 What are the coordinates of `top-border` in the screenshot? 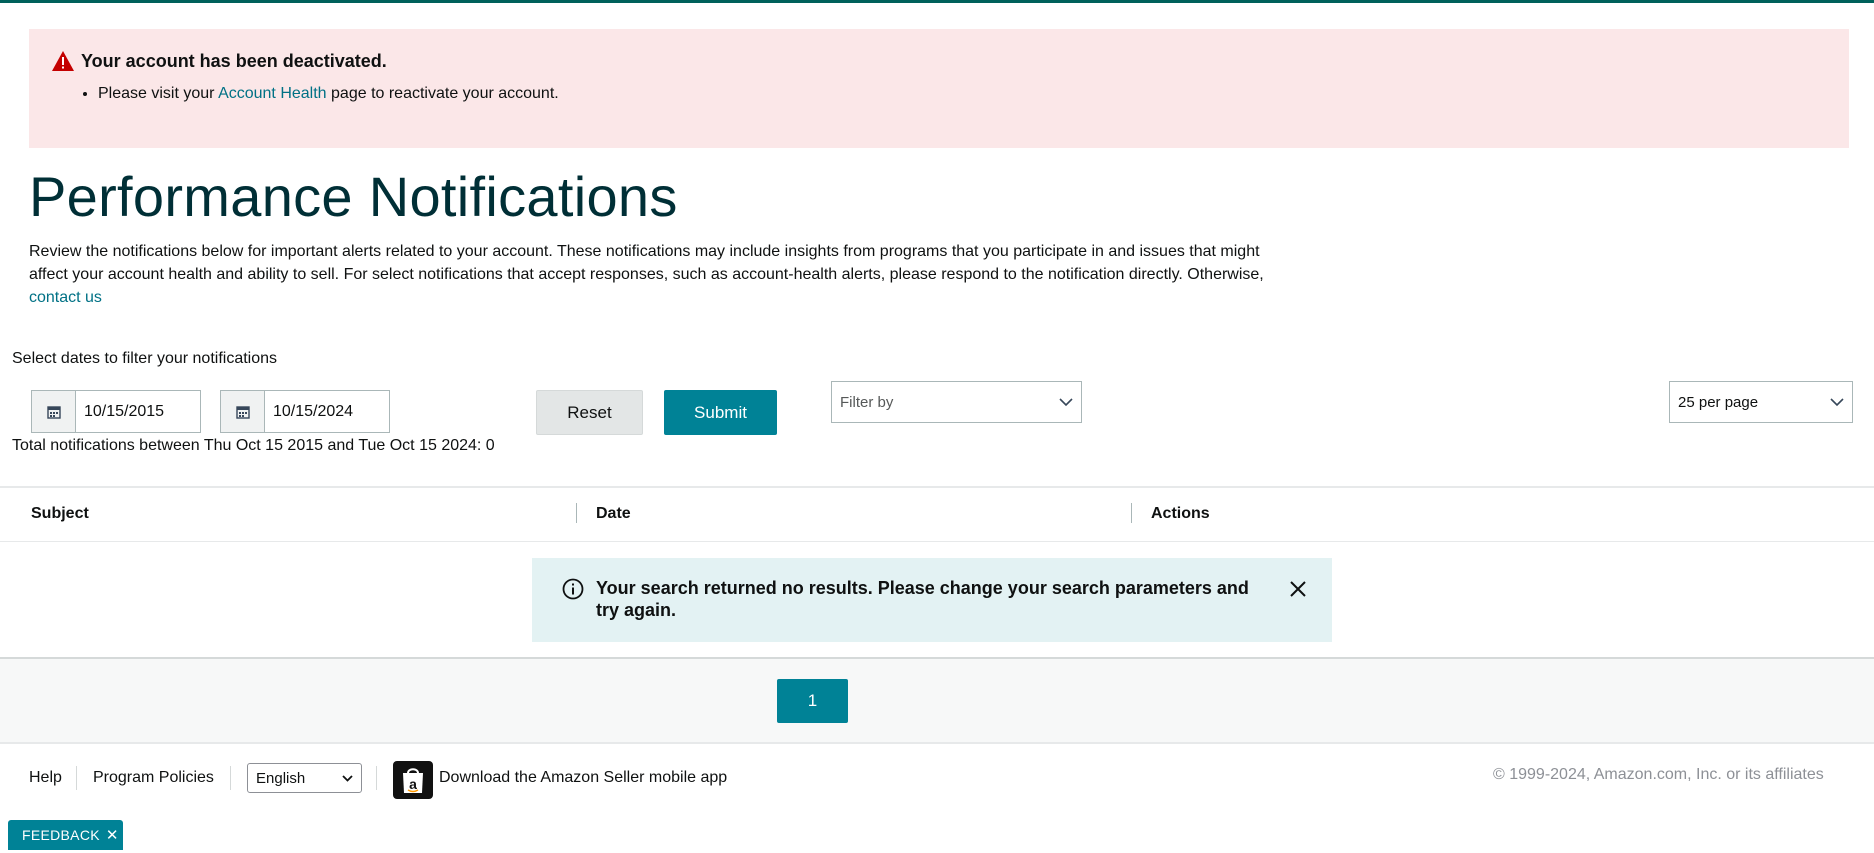 It's located at (937, 1).